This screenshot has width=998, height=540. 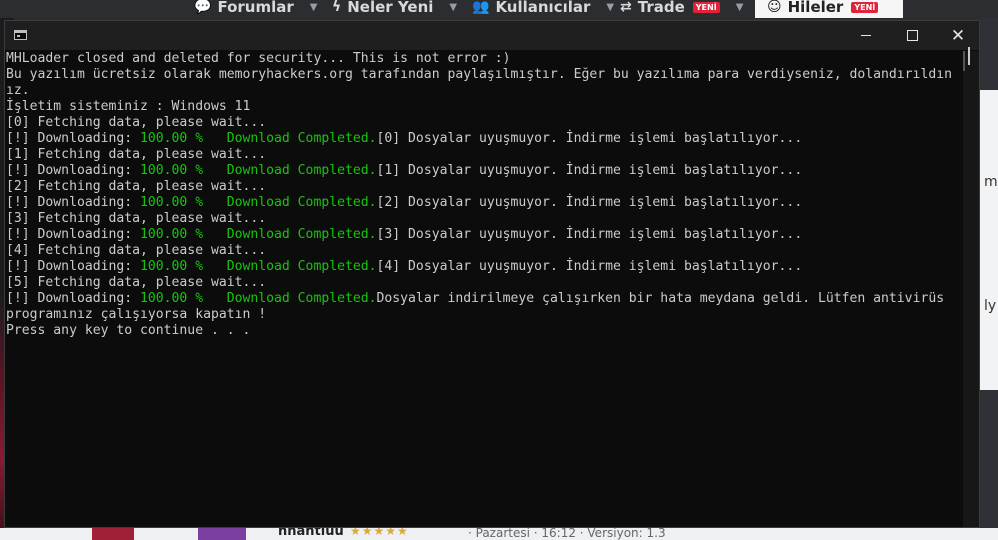 What do you see at coordinates (337, 7) in the screenshot?
I see `lightning-icon: ϟ` at bounding box center [337, 7].